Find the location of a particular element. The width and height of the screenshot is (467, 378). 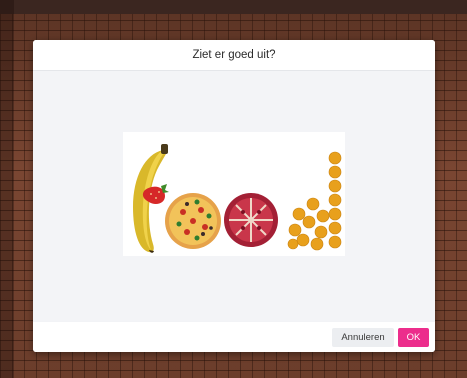

dialog-header: Ziet er goed uit? is located at coordinates (234, 55).